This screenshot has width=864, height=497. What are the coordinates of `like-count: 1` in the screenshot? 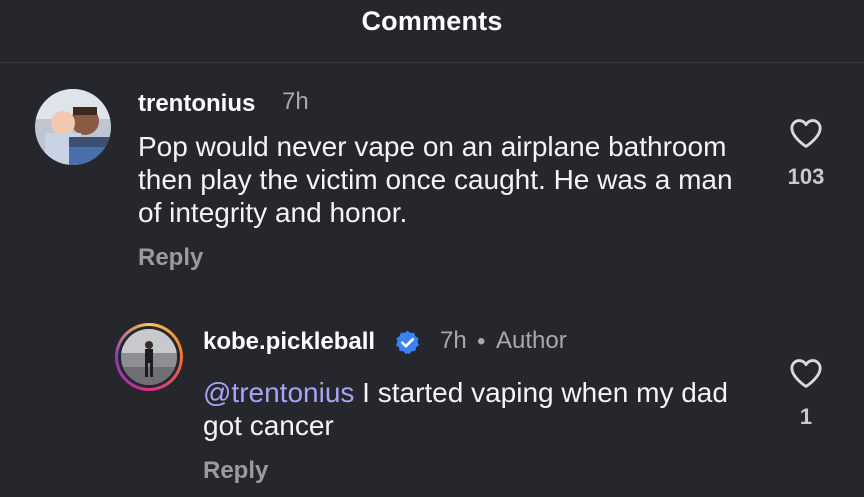 It's located at (806, 416).